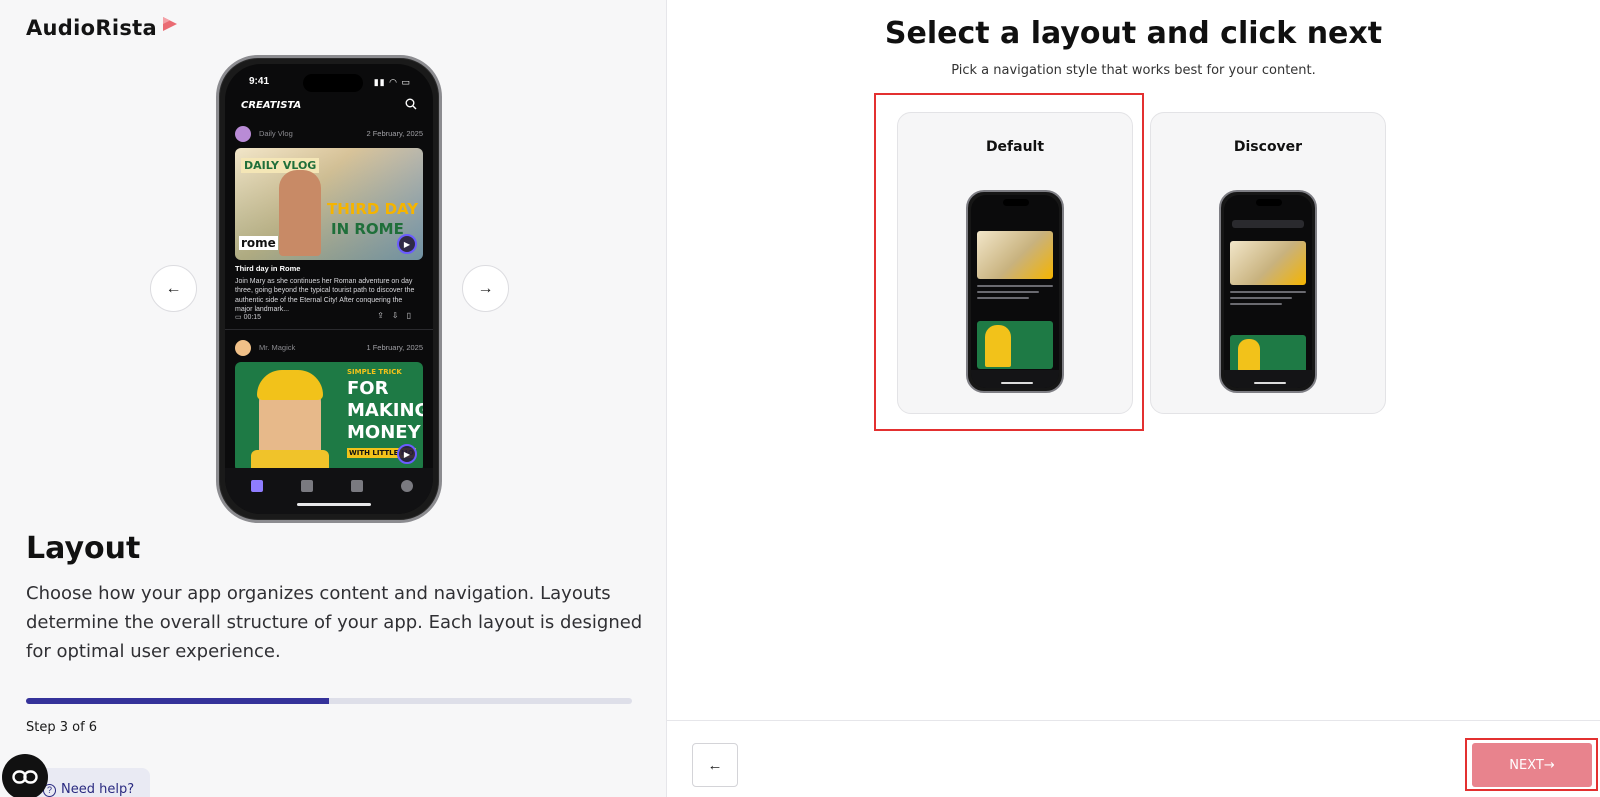 The width and height of the screenshot is (1600, 797). I want to click on carousel-next-button: →, so click(485, 288).